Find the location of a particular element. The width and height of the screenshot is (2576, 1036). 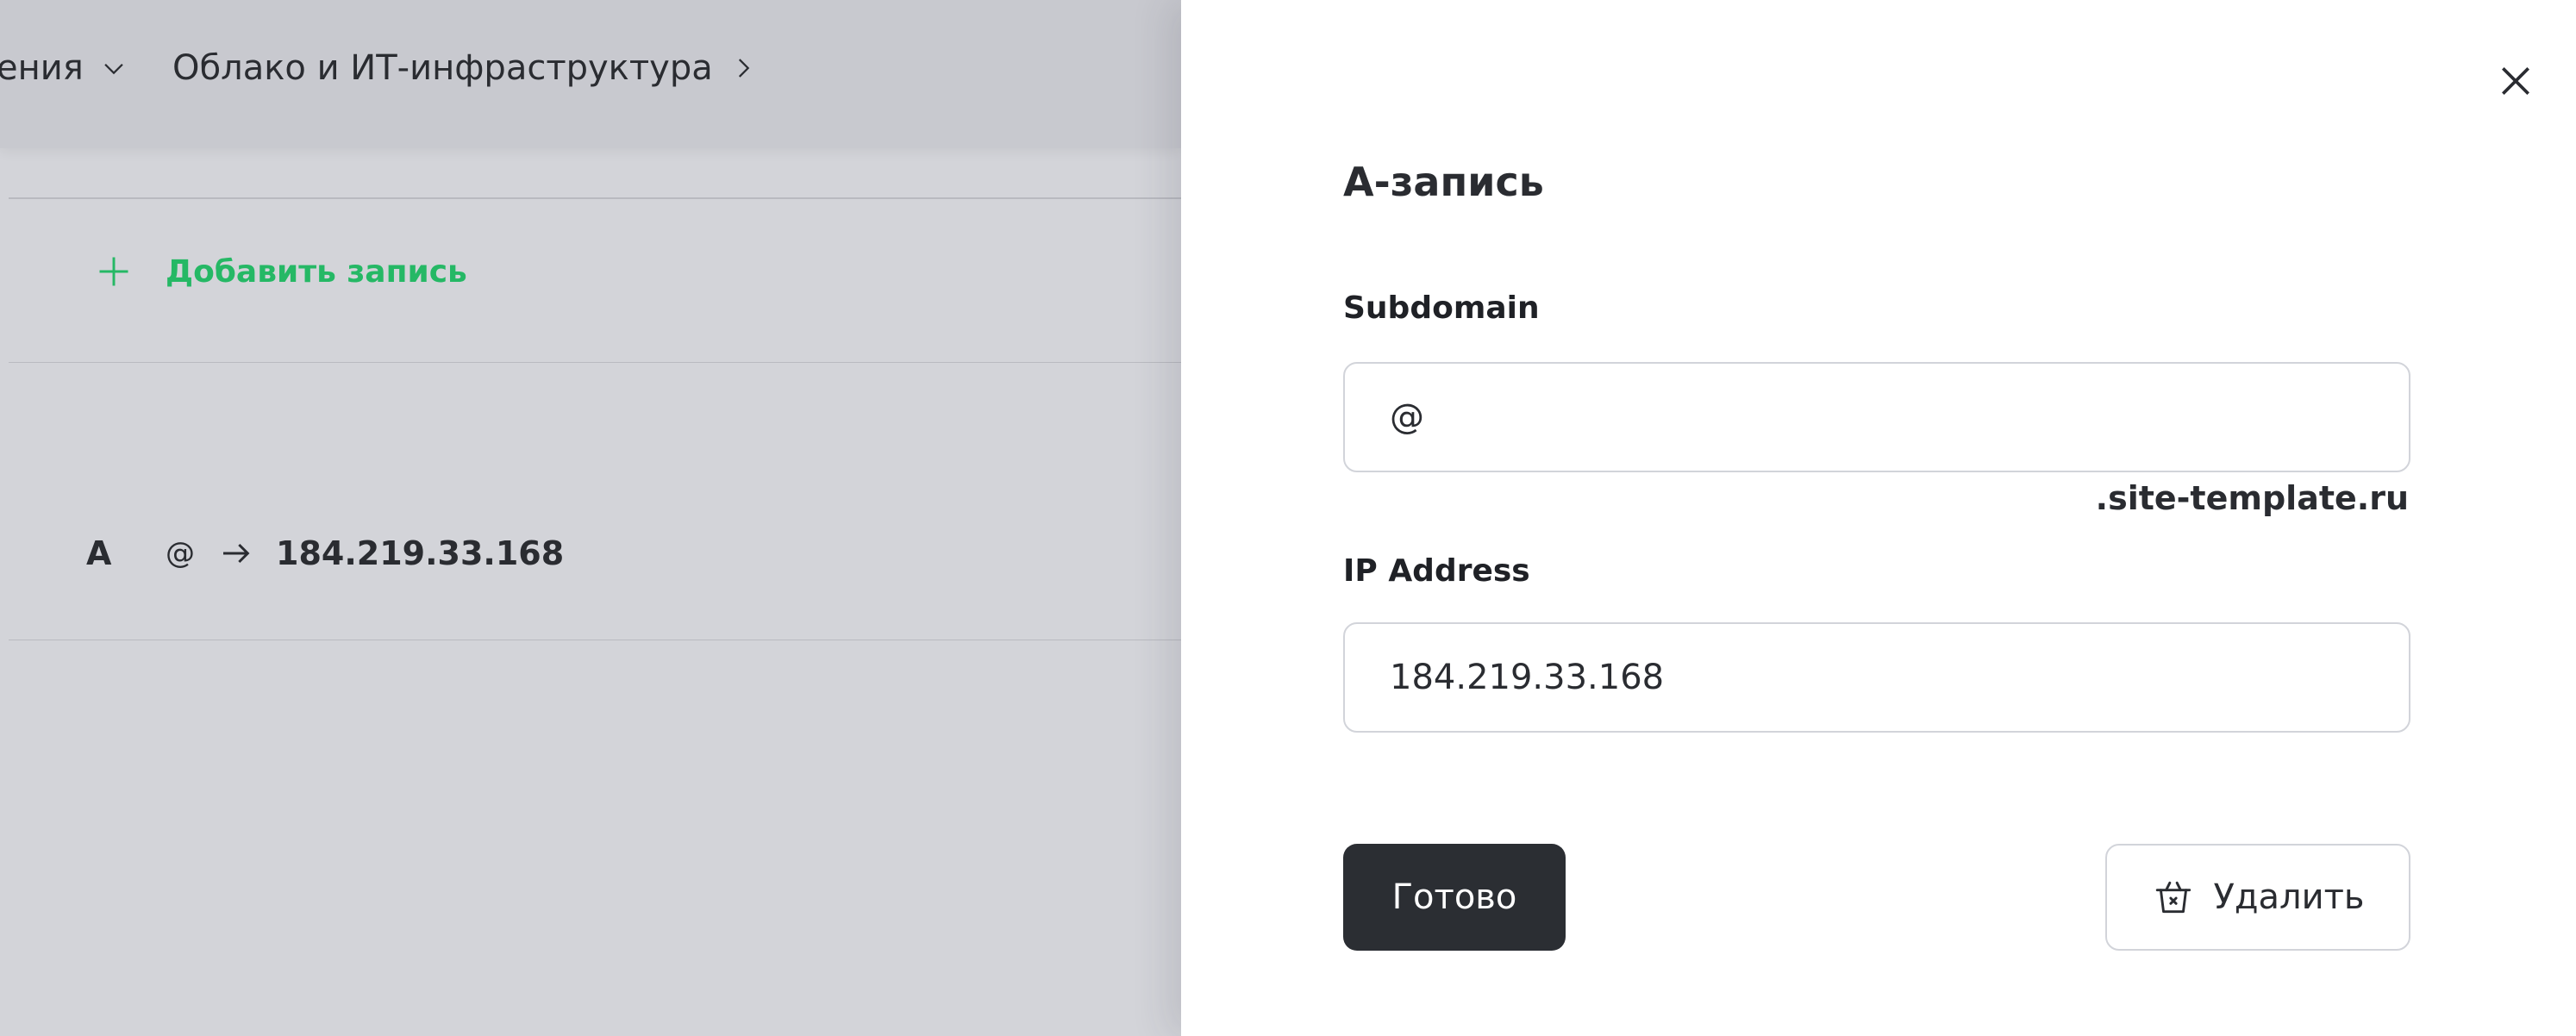

trash-basket-icon is located at coordinates (2173, 898).